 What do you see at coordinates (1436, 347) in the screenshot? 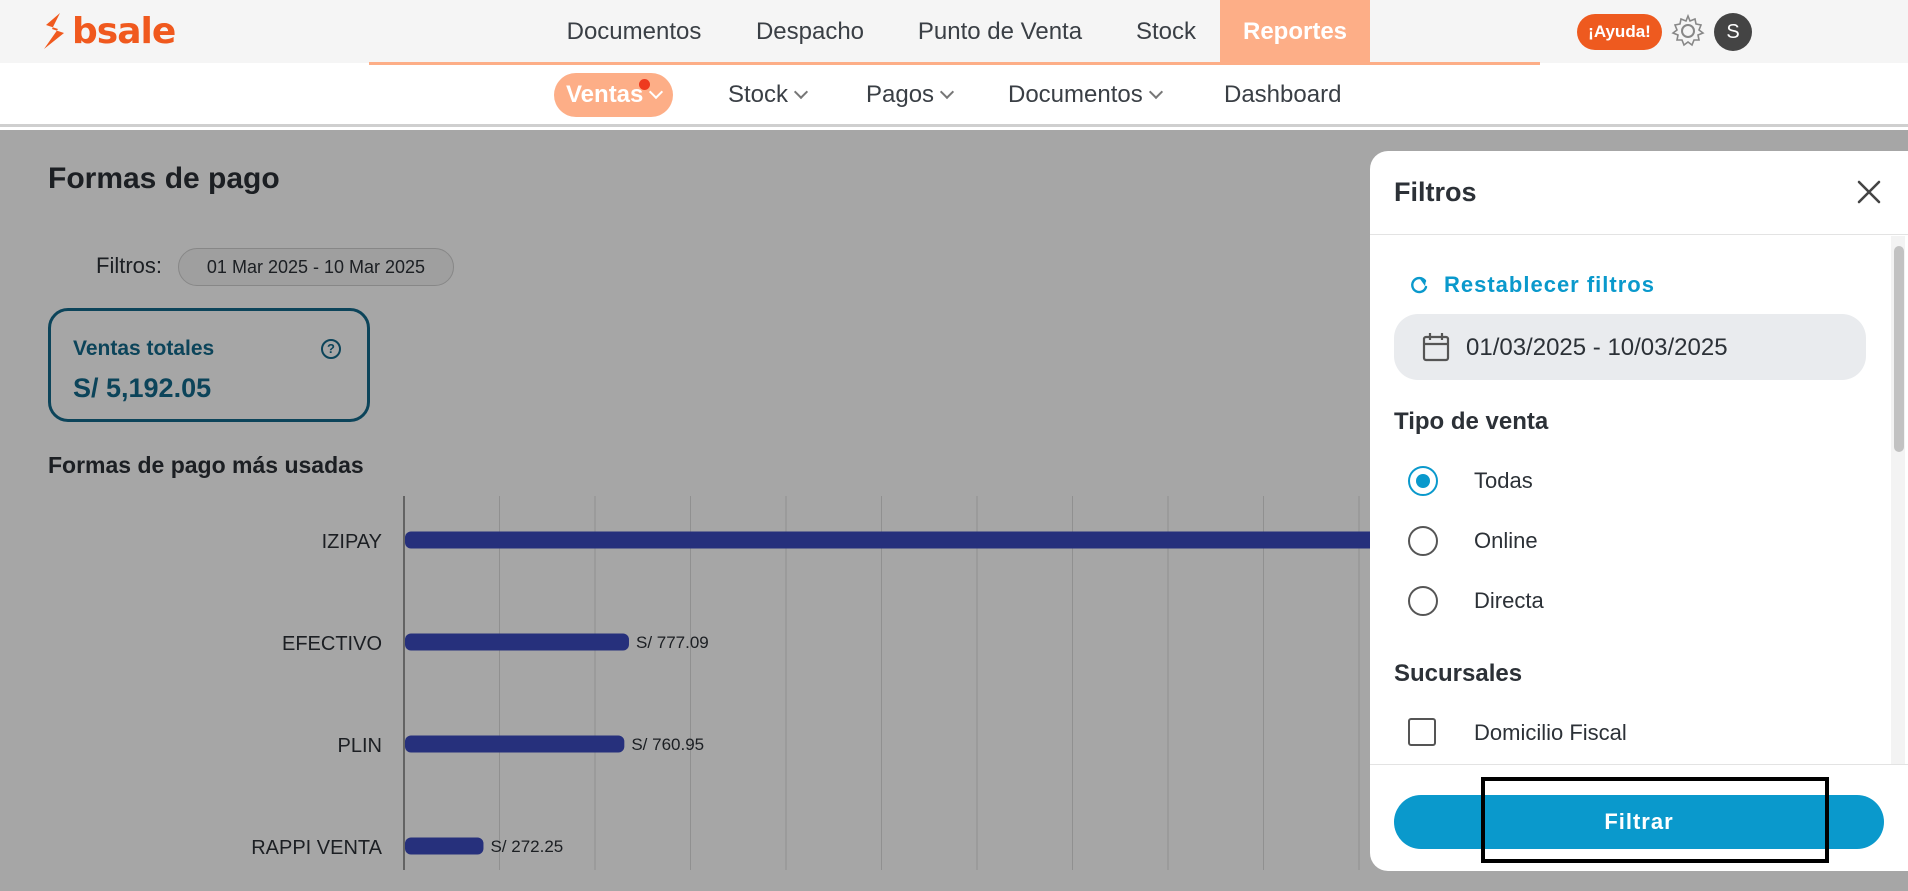
I see `calendar-icon` at bounding box center [1436, 347].